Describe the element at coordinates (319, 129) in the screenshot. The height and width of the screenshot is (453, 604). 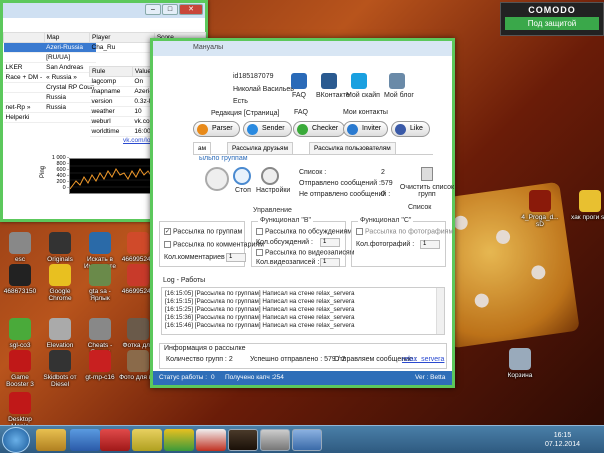
I see `module-button: Checker` at that location.